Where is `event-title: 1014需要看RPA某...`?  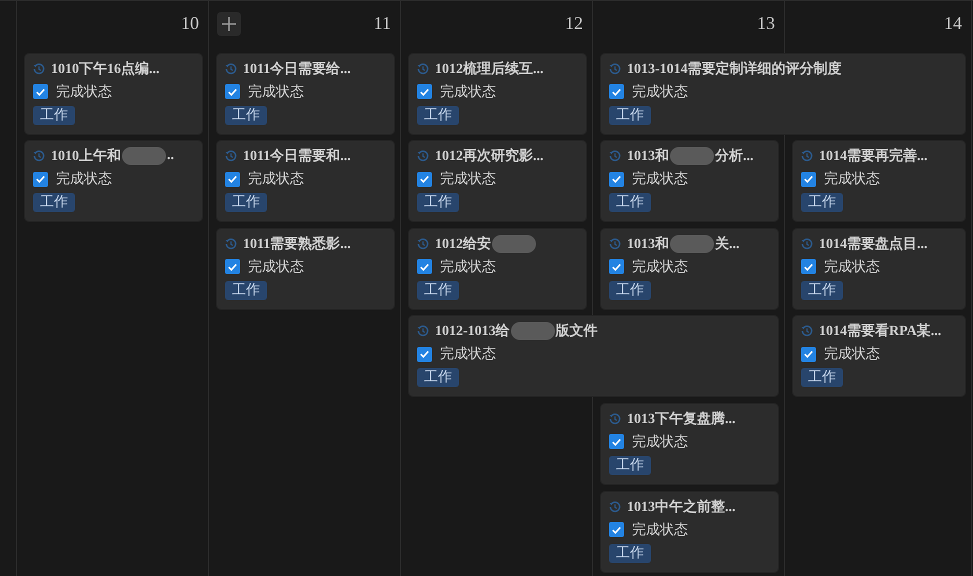 event-title: 1014需要看RPA某... is located at coordinates (880, 331).